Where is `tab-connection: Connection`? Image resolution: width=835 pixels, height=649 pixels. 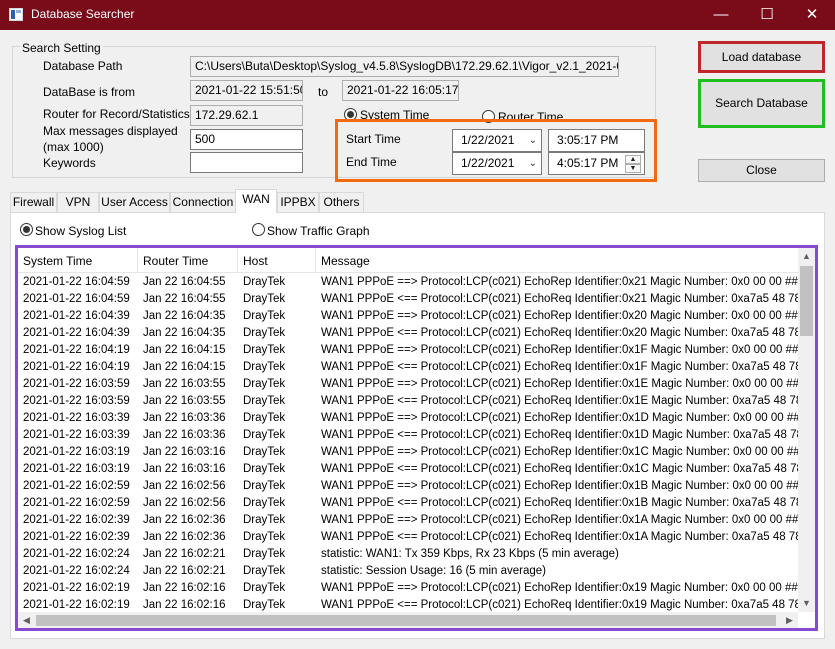 tab-connection: Connection is located at coordinates (203, 202).